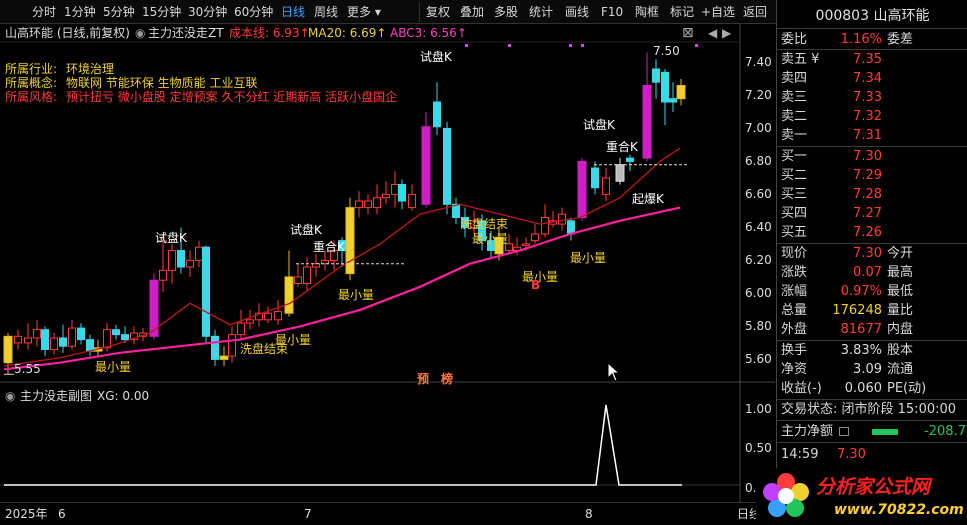  I want to click on price-tick: 5.80, so click(758, 326).